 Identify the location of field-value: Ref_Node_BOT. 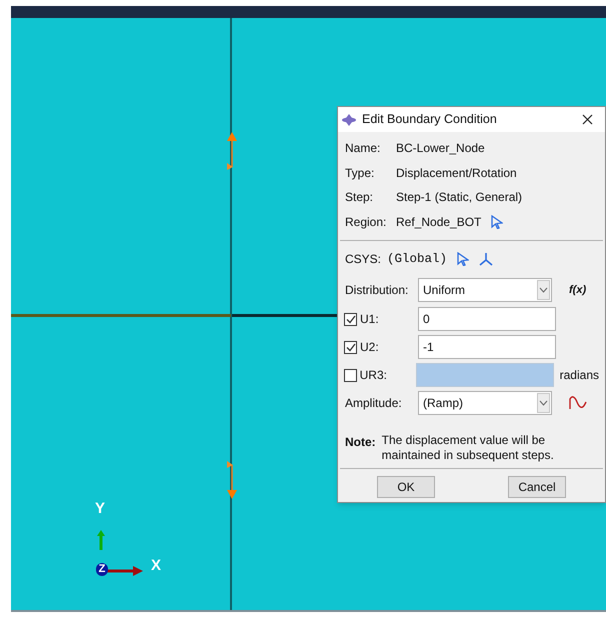
(439, 222).